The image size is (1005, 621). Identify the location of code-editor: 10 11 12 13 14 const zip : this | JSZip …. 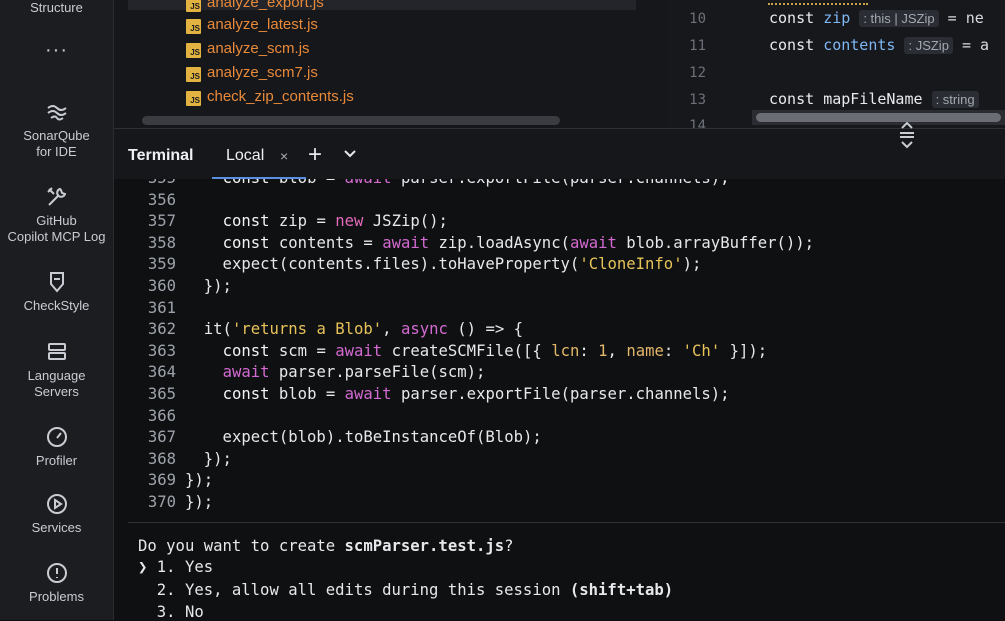
(836, 64).